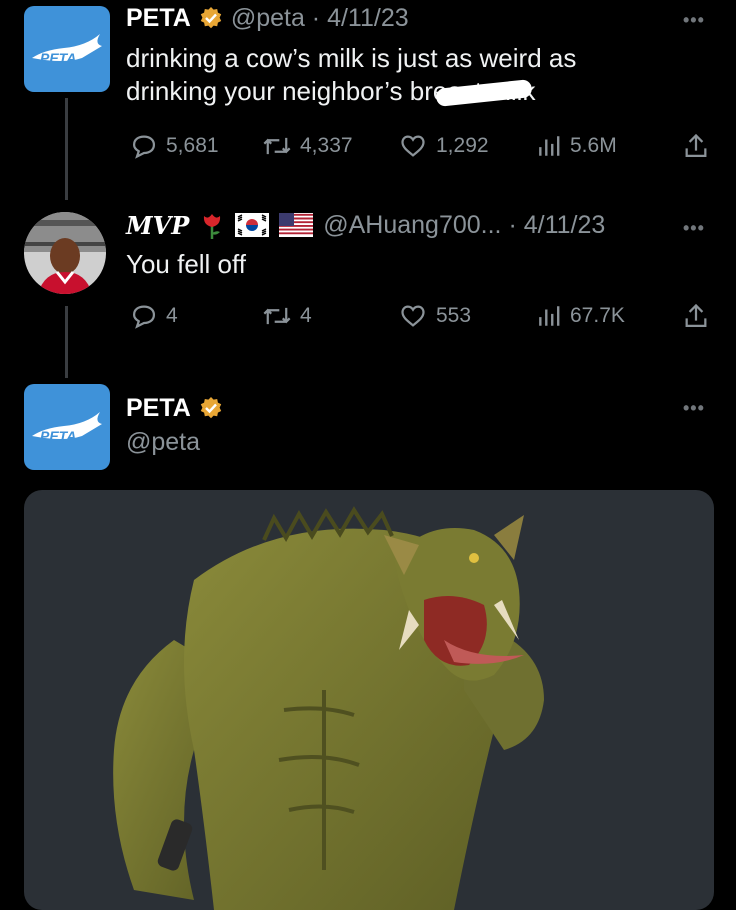  What do you see at coordinates (319, 17) in the screenshot?
I see `handle-date: @peta · 4/11/23` at bounding box center [319, 17].